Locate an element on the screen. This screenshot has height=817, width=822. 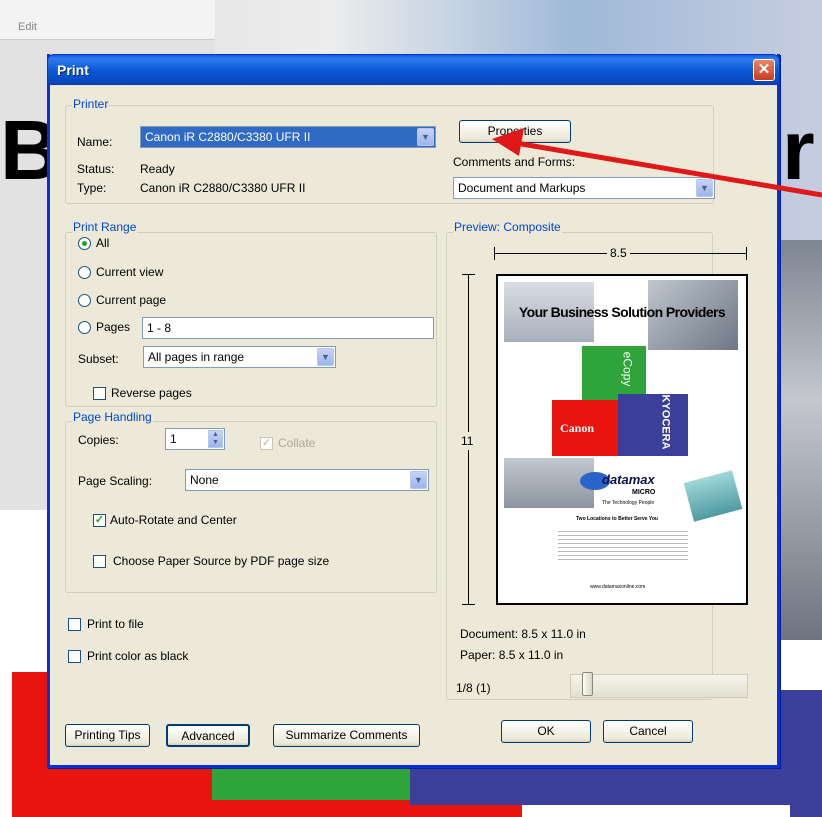
annotation-arrow-head is located at coordinates (508, 142).